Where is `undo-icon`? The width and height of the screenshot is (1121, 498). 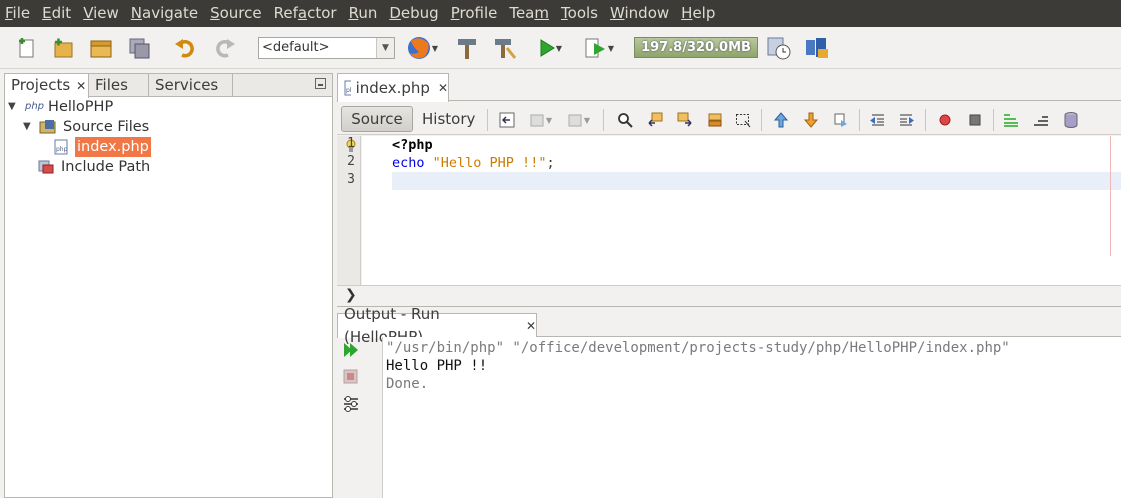
undo-icon is located at coordinates (186, 48).